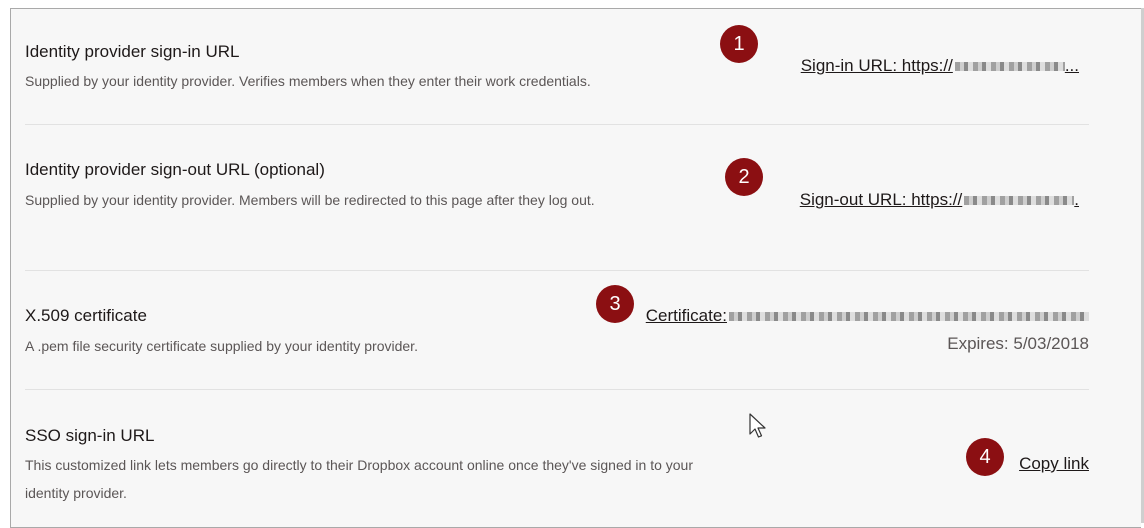 The height and width of the screenshot is (528, 1144). What do you see at coordinates (132, 51) in the screenshot?
I see `section-title: Identity provider sign-in URL` at bounding box center [132, 51].